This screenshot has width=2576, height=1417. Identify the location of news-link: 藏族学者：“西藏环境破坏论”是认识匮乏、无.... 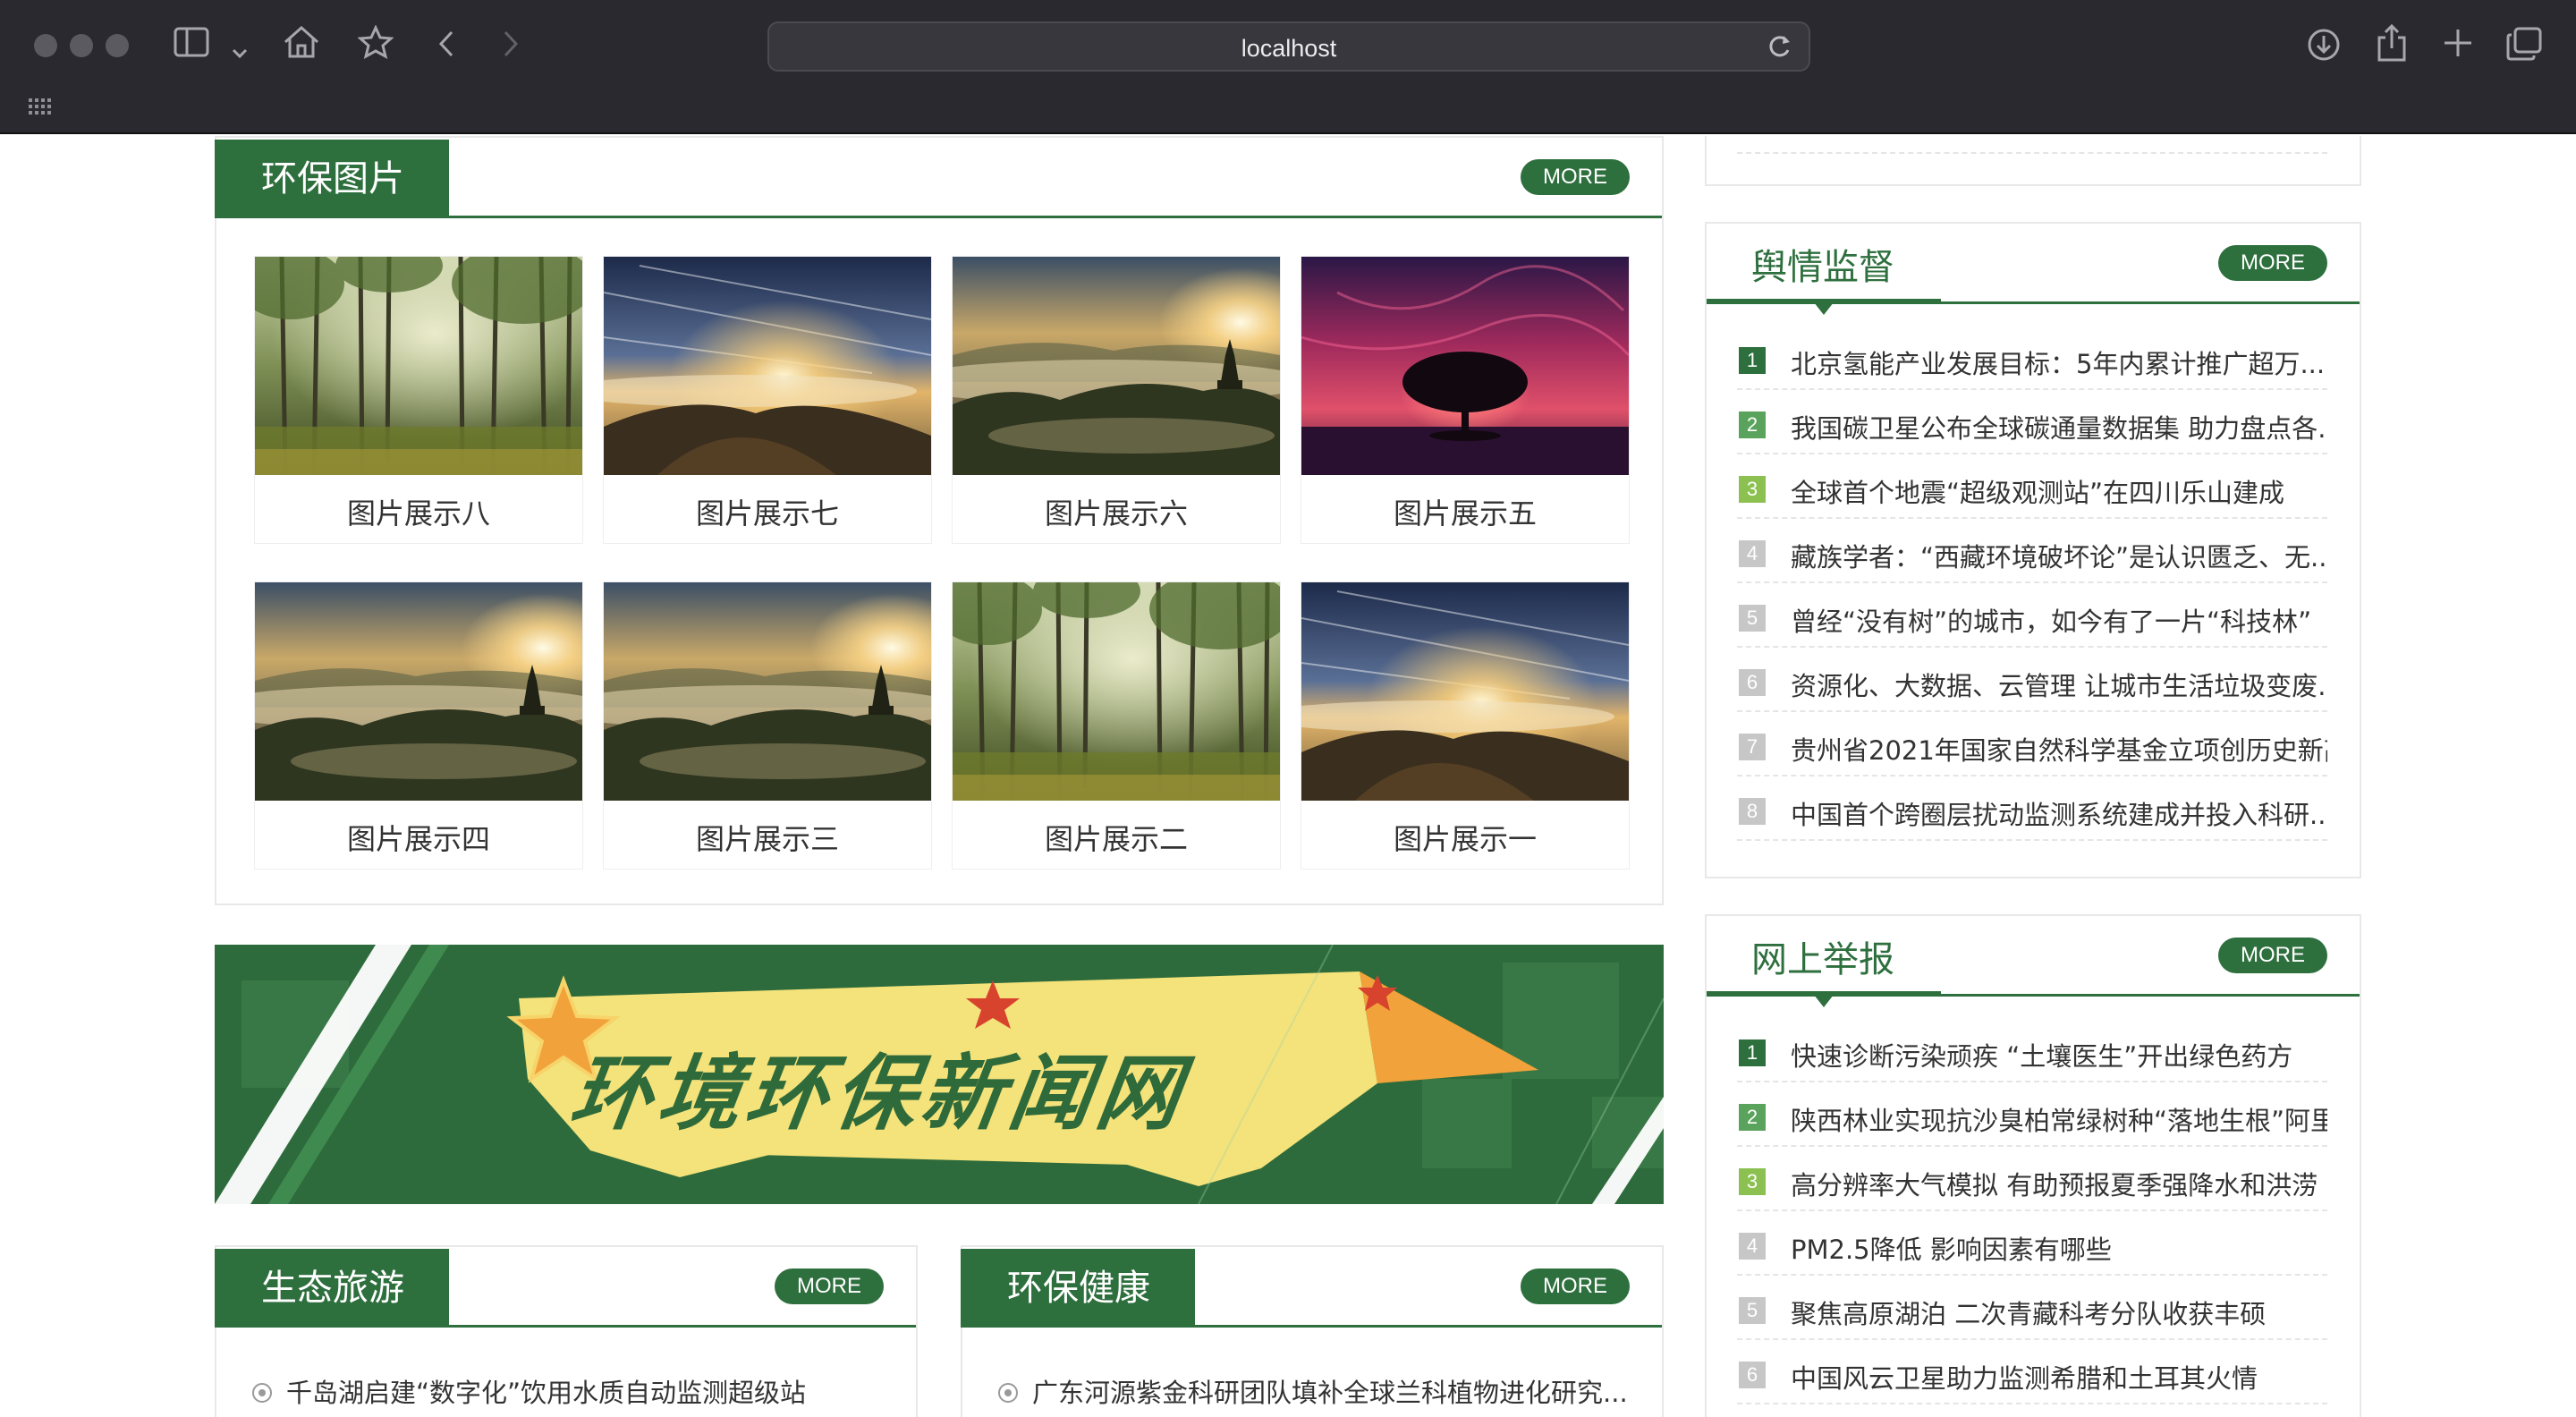
(2059, 555).